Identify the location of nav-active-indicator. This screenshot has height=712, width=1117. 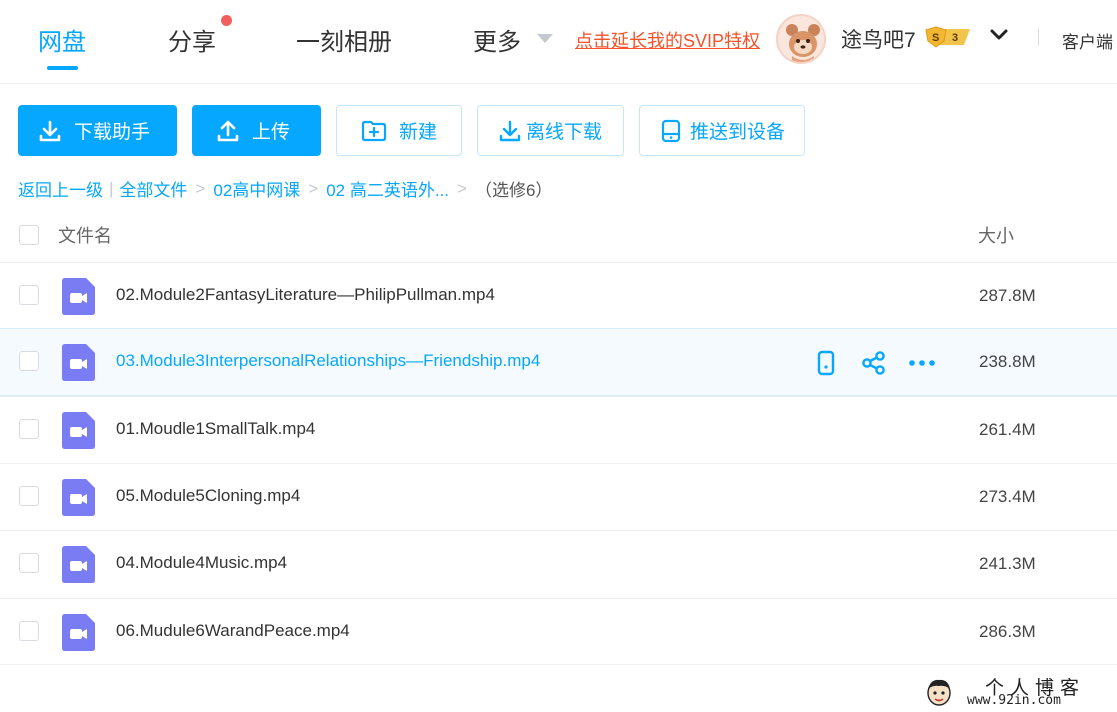
(62, 68).